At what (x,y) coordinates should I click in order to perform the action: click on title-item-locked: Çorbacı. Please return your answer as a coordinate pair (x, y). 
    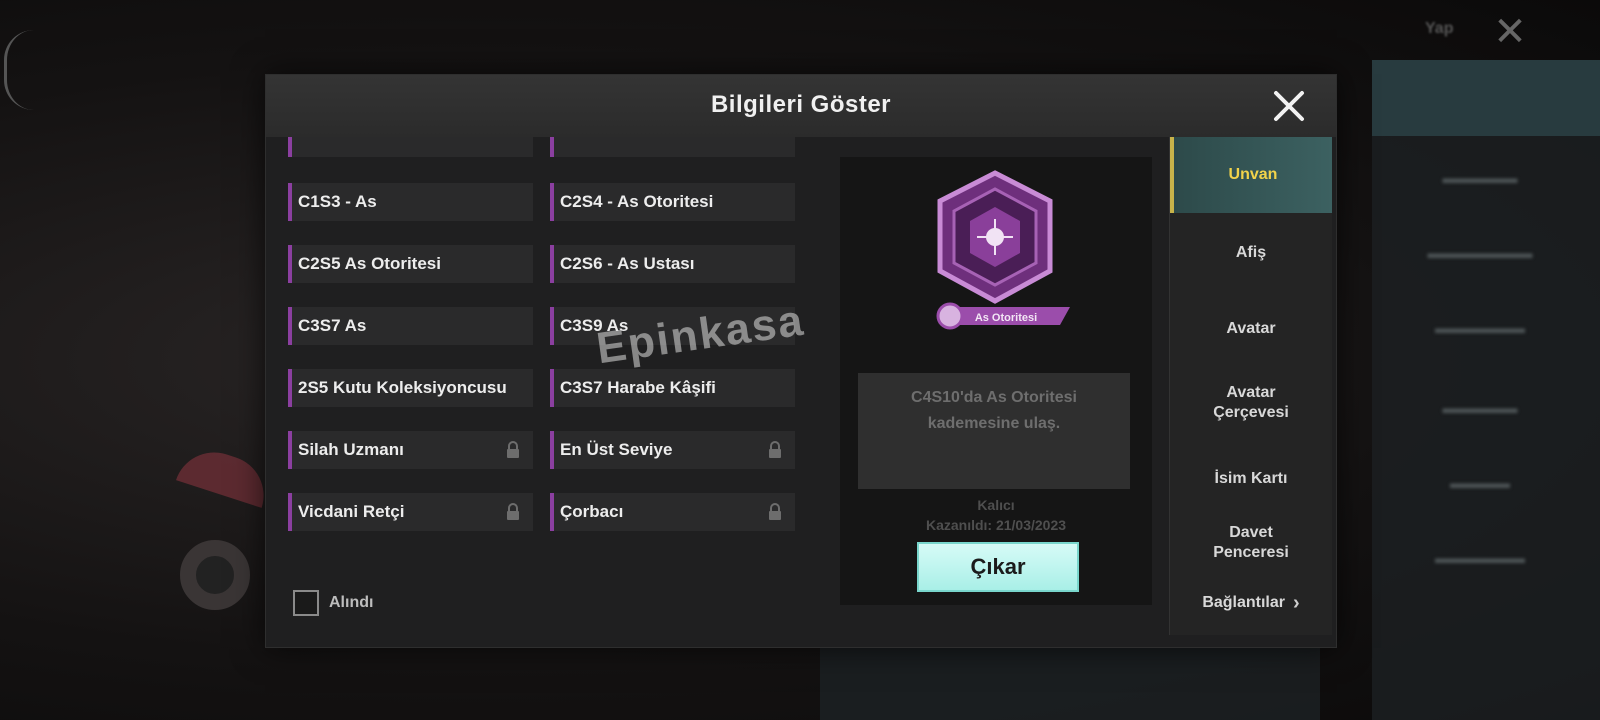
    Looking at the image, I should click on (672, 512).